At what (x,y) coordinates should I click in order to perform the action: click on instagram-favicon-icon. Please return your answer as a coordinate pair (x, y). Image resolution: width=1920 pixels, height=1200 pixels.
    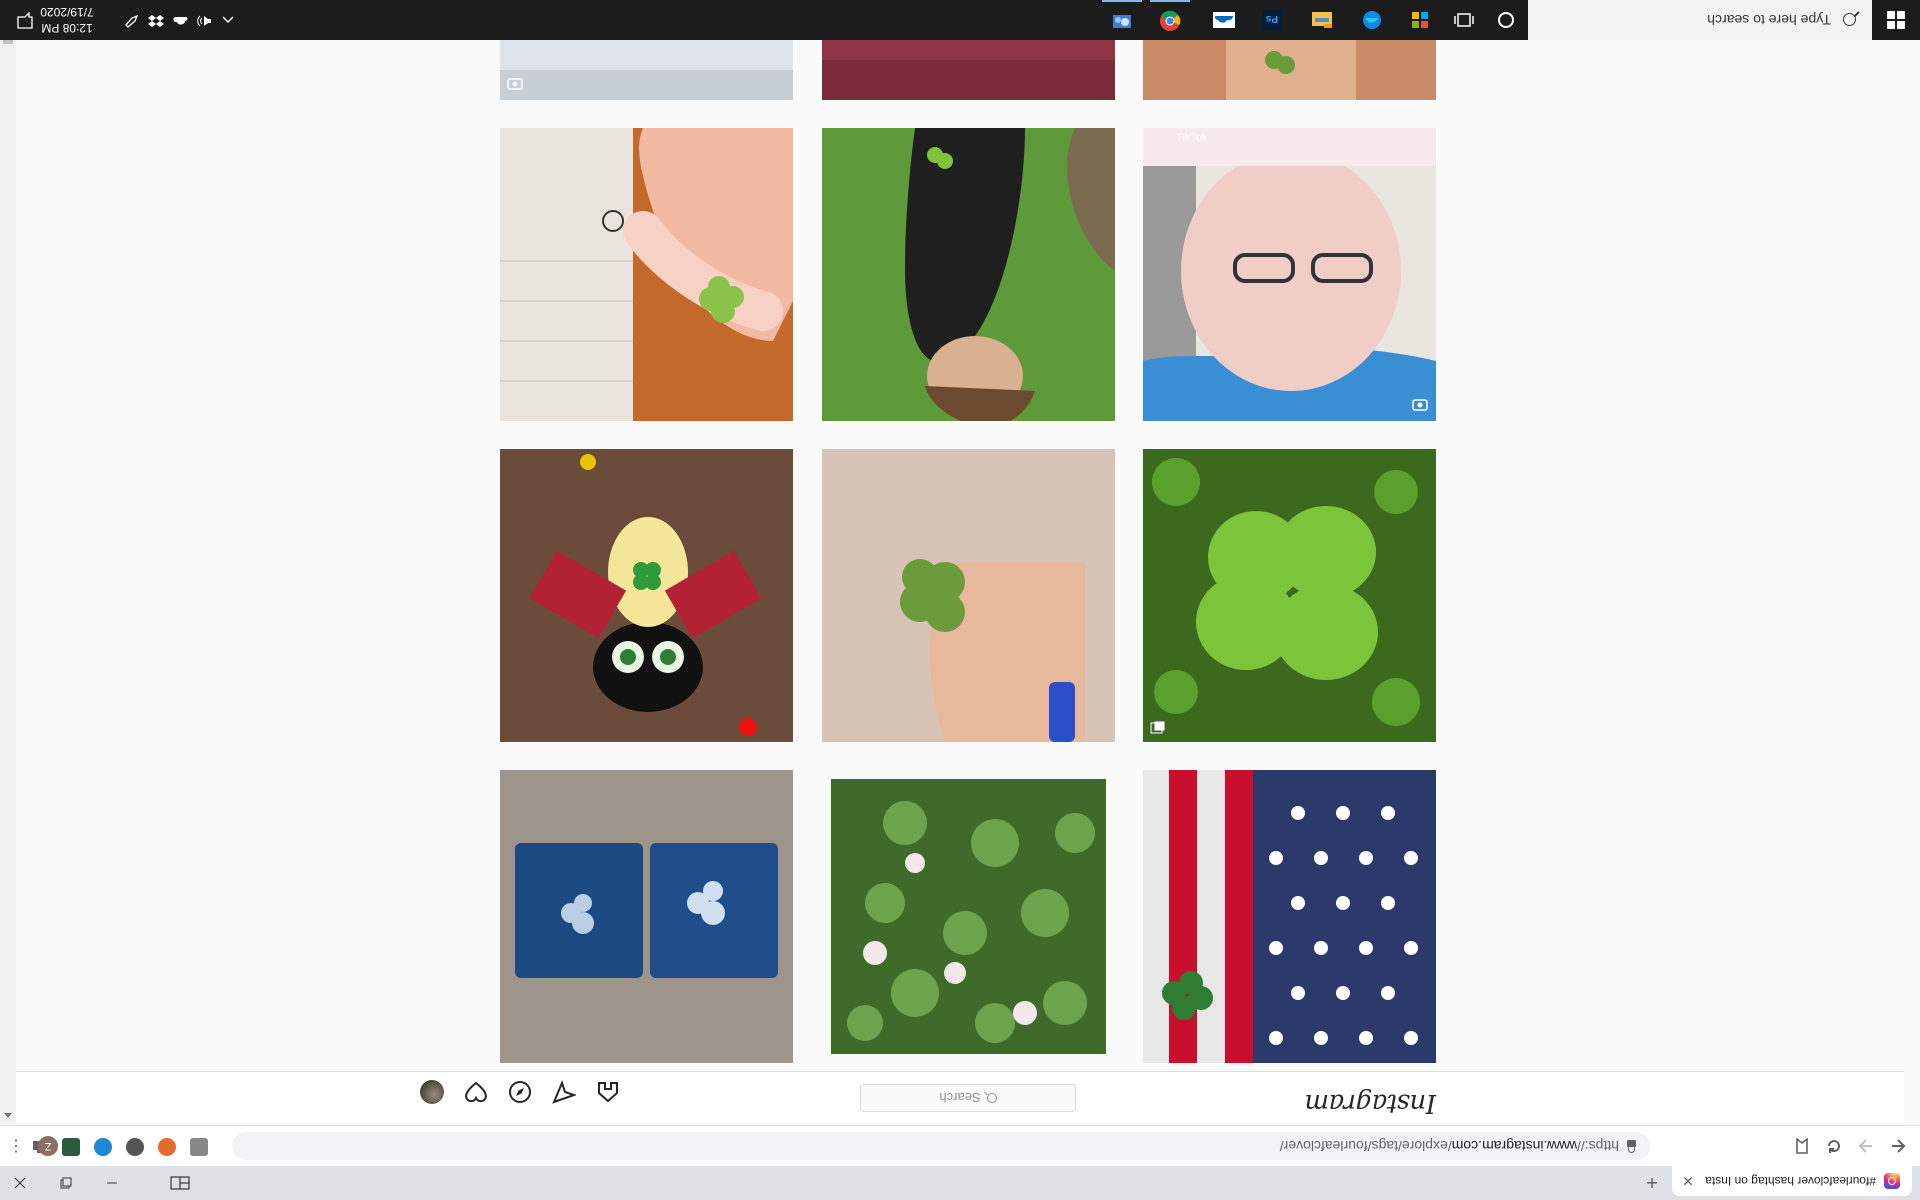
    Looking at the image, I should click on (1892, 1181).